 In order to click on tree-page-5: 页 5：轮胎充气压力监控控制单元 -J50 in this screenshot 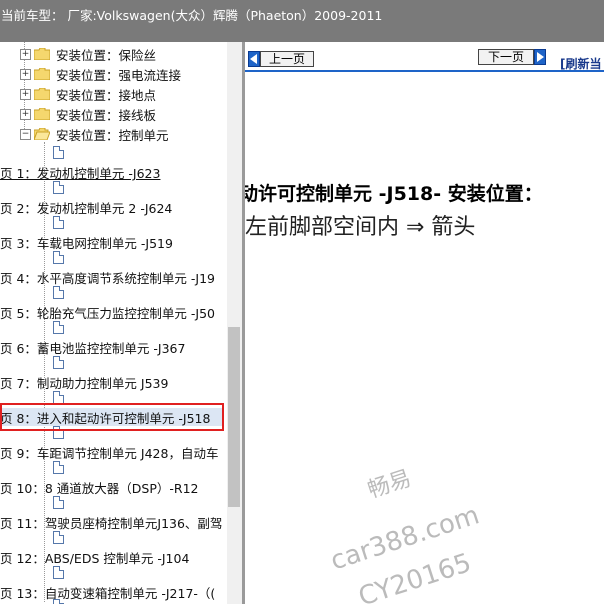, I will do `click(107, 312)`.